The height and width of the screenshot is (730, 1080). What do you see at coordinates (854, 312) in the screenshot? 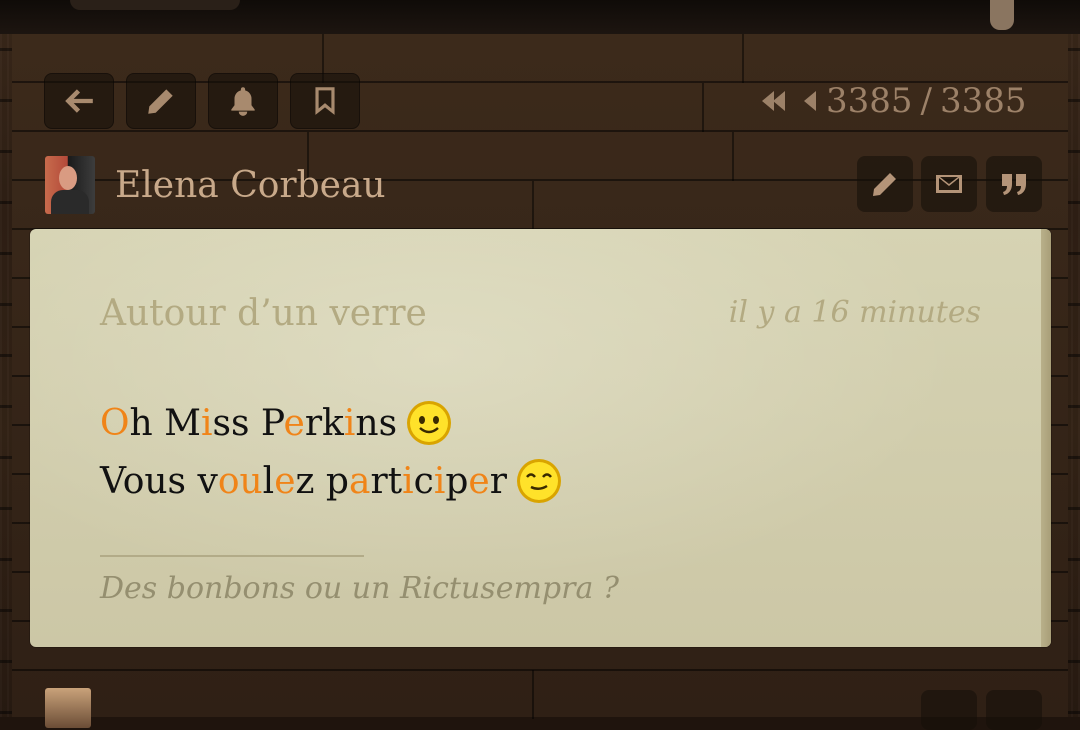
I see `post-time: il y a 16 minutes` at bounding box center [854, 312].